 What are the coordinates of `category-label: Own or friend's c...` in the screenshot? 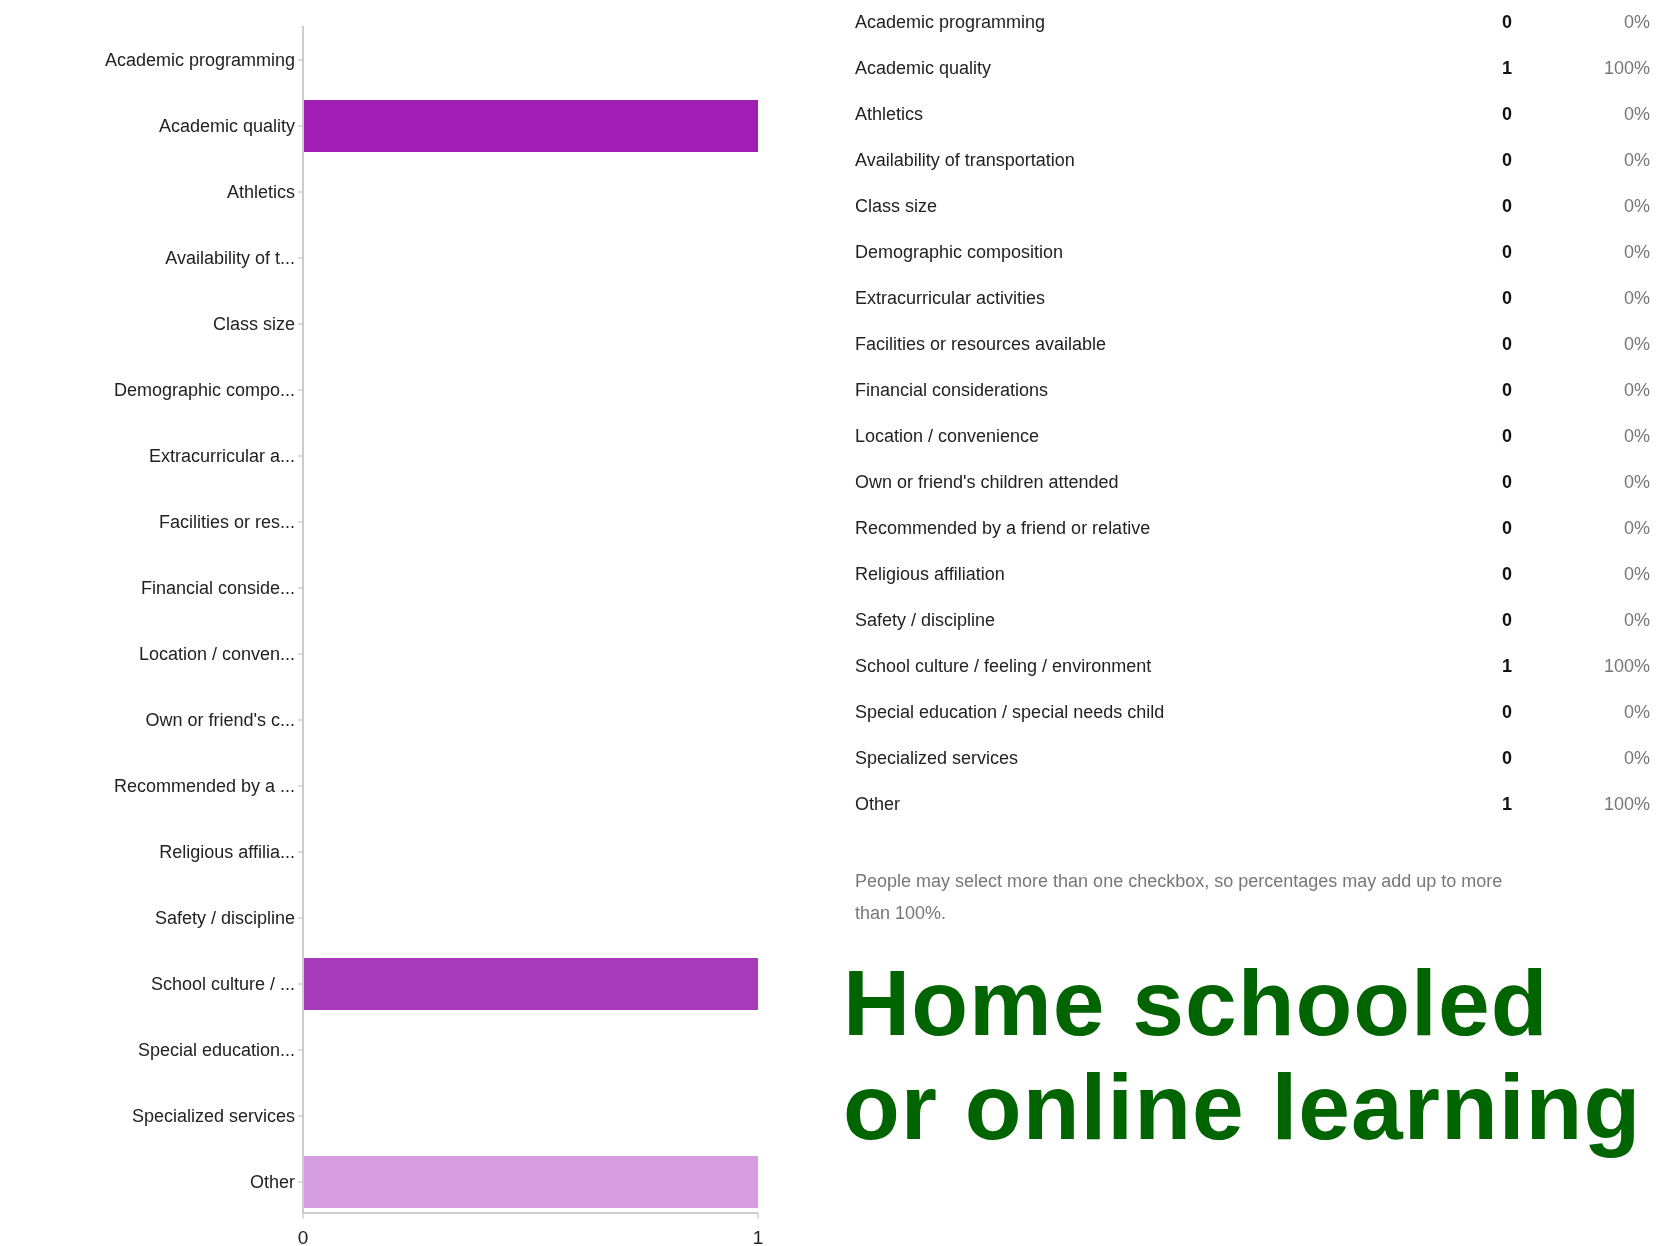 It's located at (220, 720).